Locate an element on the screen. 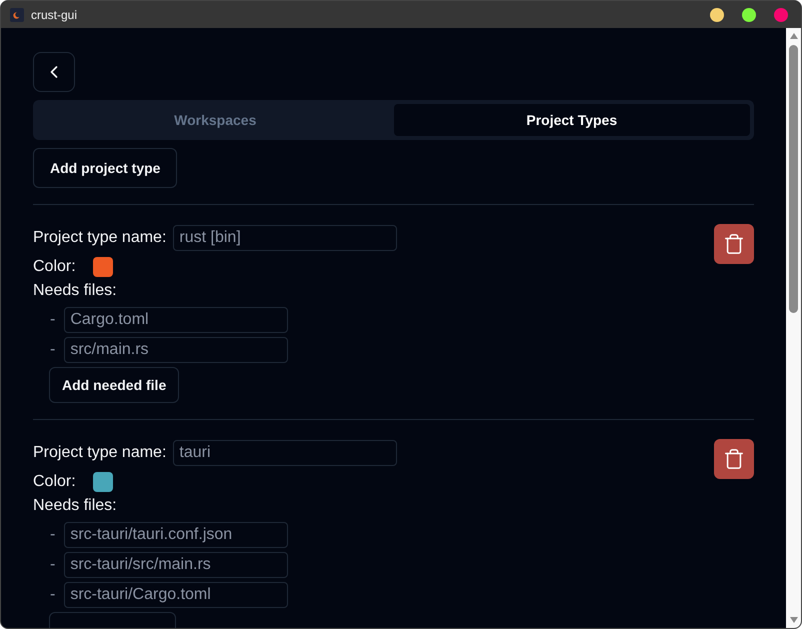 This screenshot has width=802, height=629. tab: Workspaces is located at coordinates (215, 120).